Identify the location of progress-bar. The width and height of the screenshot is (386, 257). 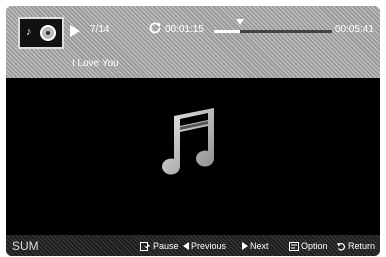
(273, 31).